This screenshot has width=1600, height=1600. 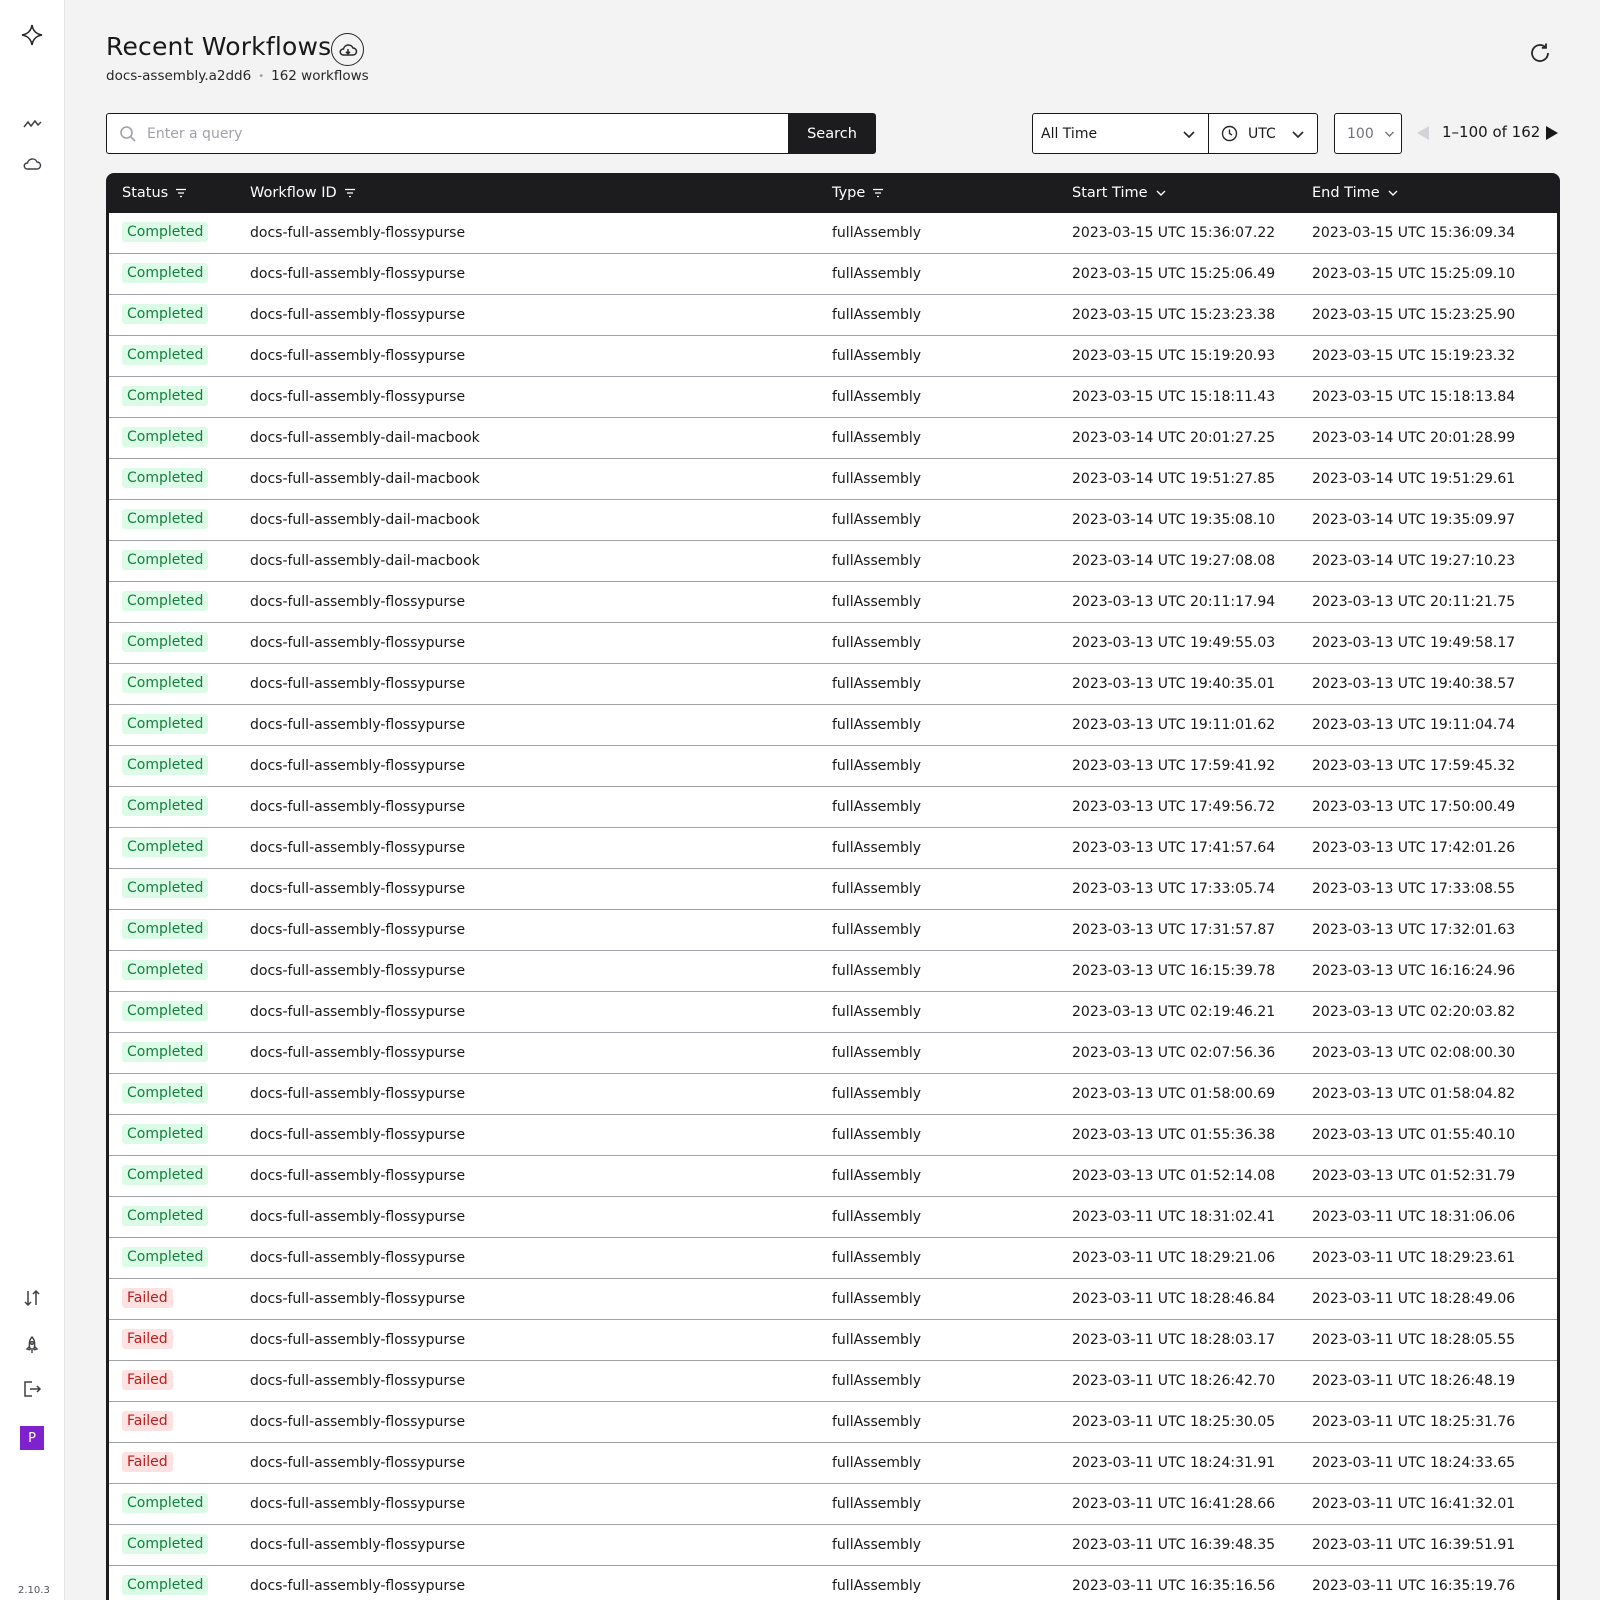 What do you see at coordinates (1368, 133) in the screenshot?
I see `page-size-select: 100` at bounding box center [1368, 133].